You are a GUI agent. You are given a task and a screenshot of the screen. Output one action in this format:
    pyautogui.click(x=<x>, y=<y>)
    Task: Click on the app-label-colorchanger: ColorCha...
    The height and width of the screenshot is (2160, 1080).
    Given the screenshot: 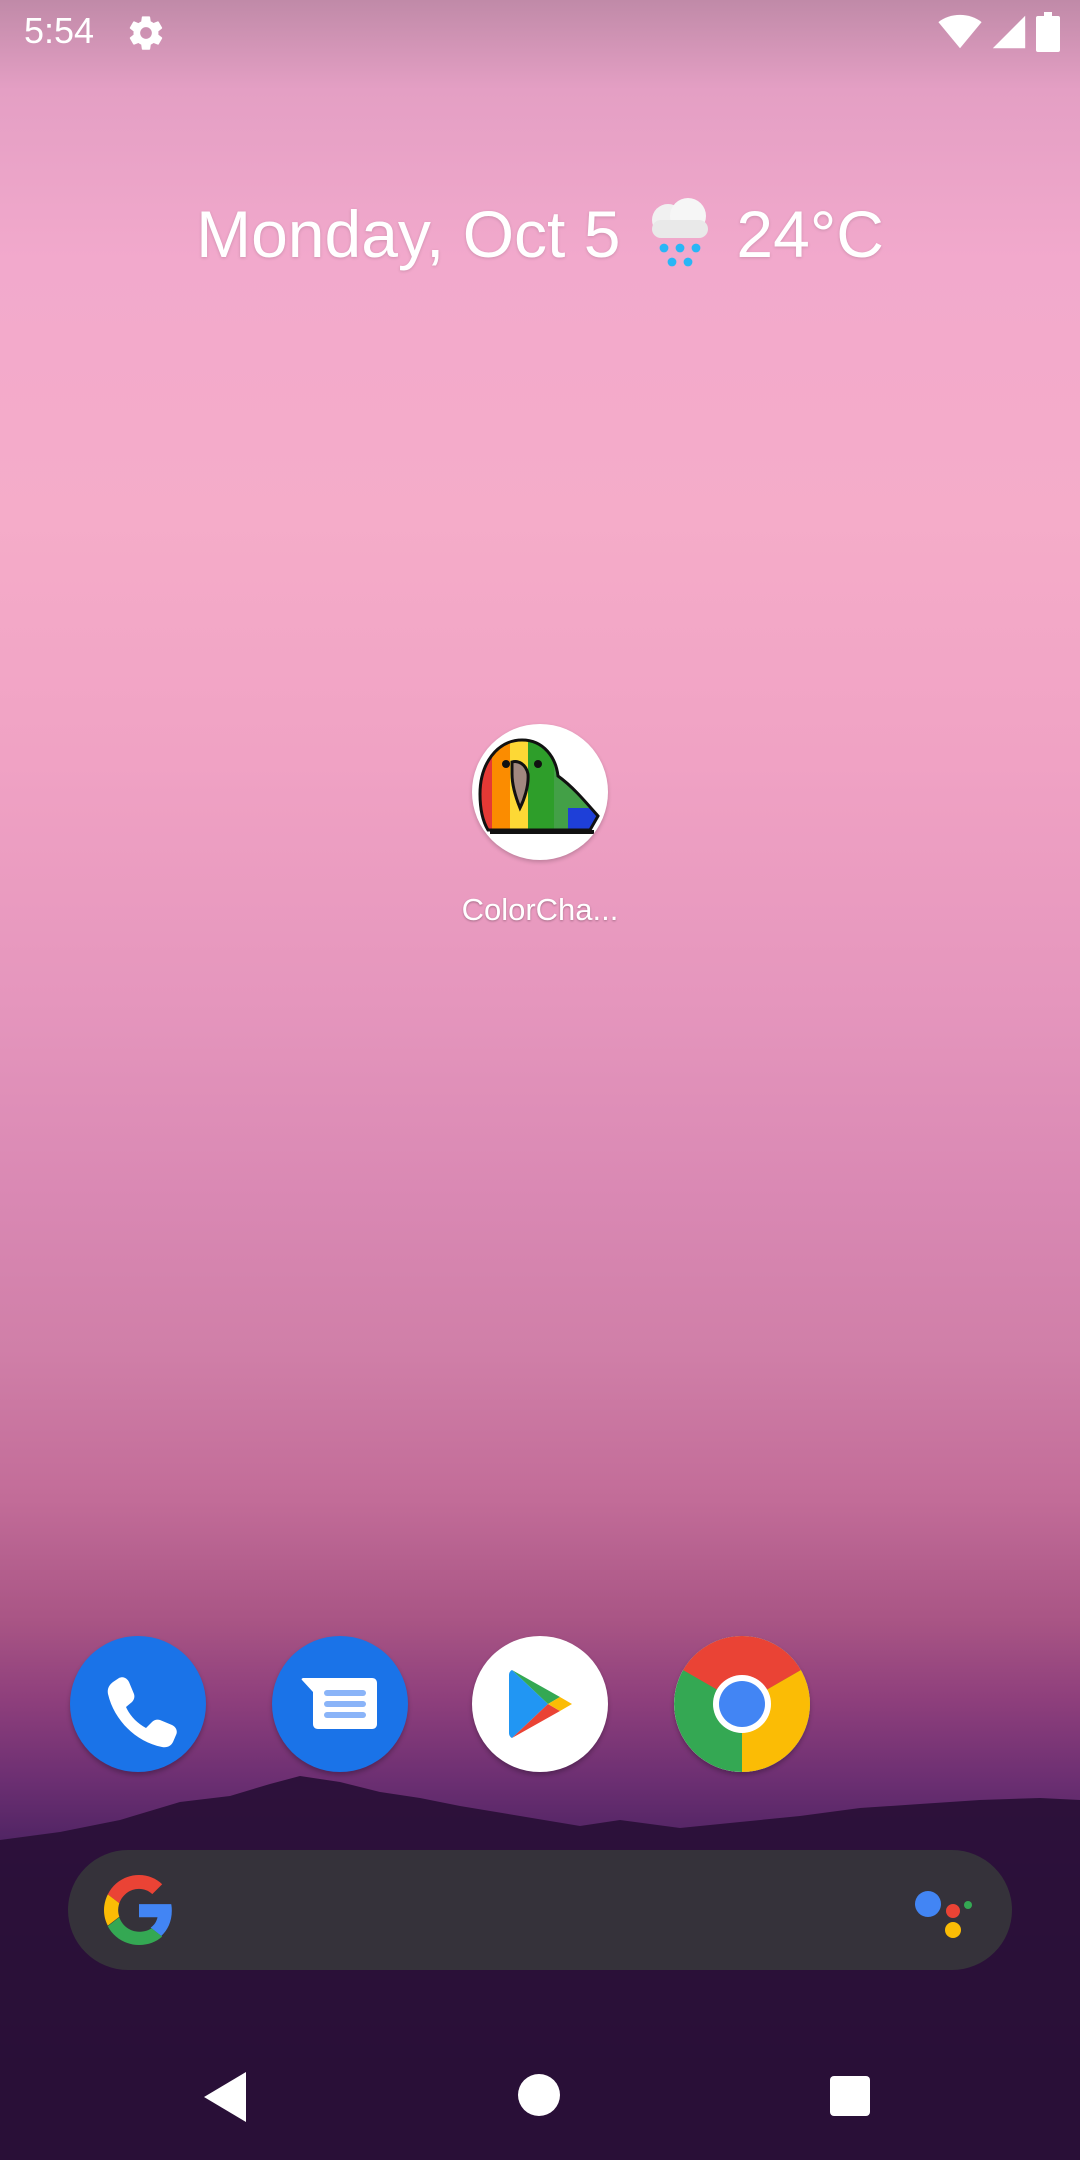 What is the action you would take?
    pyautogui.click(x=540, y=910)
    